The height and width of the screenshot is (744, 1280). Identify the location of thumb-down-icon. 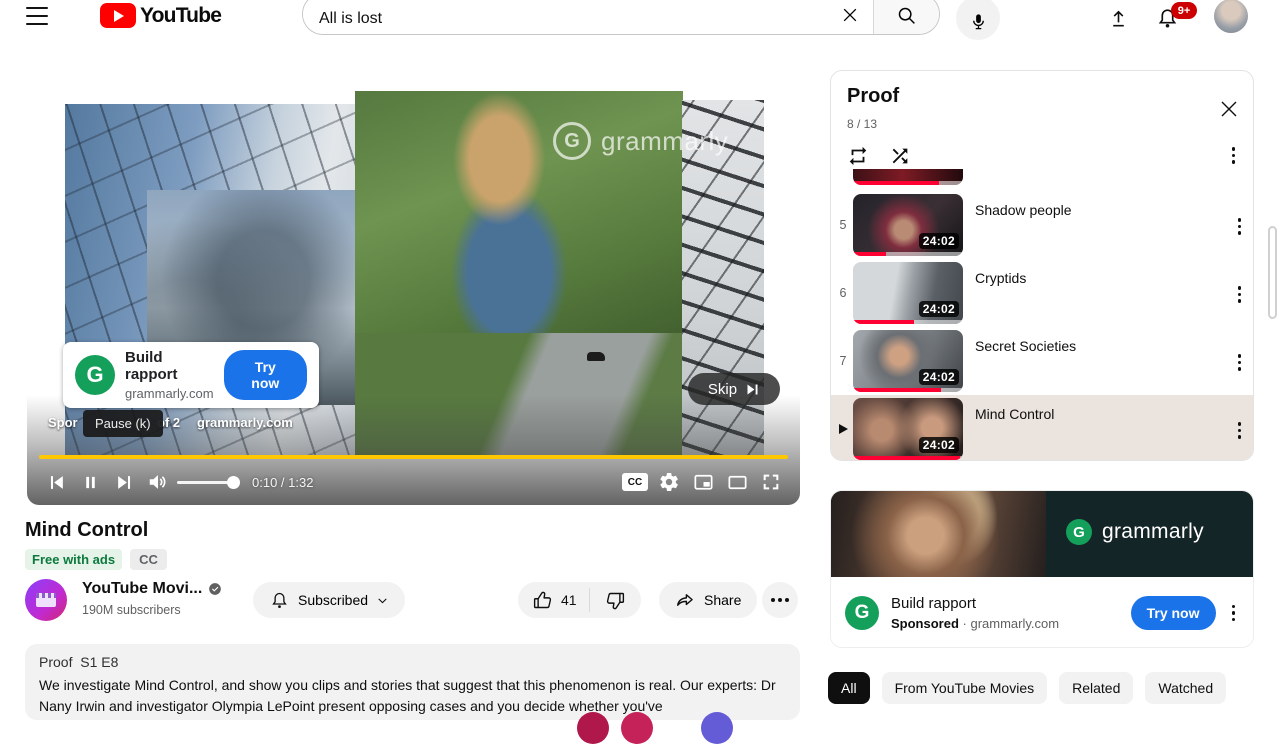
(615, 600).